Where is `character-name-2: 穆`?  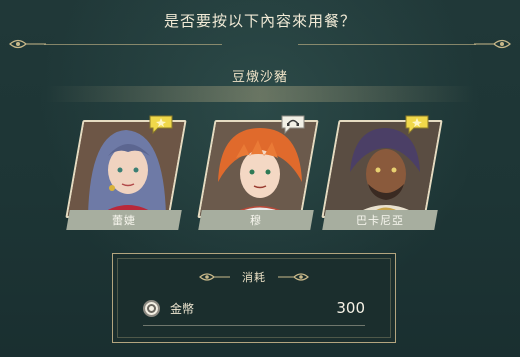
character-name-2: 穆 is located at coordinates (256, 220).